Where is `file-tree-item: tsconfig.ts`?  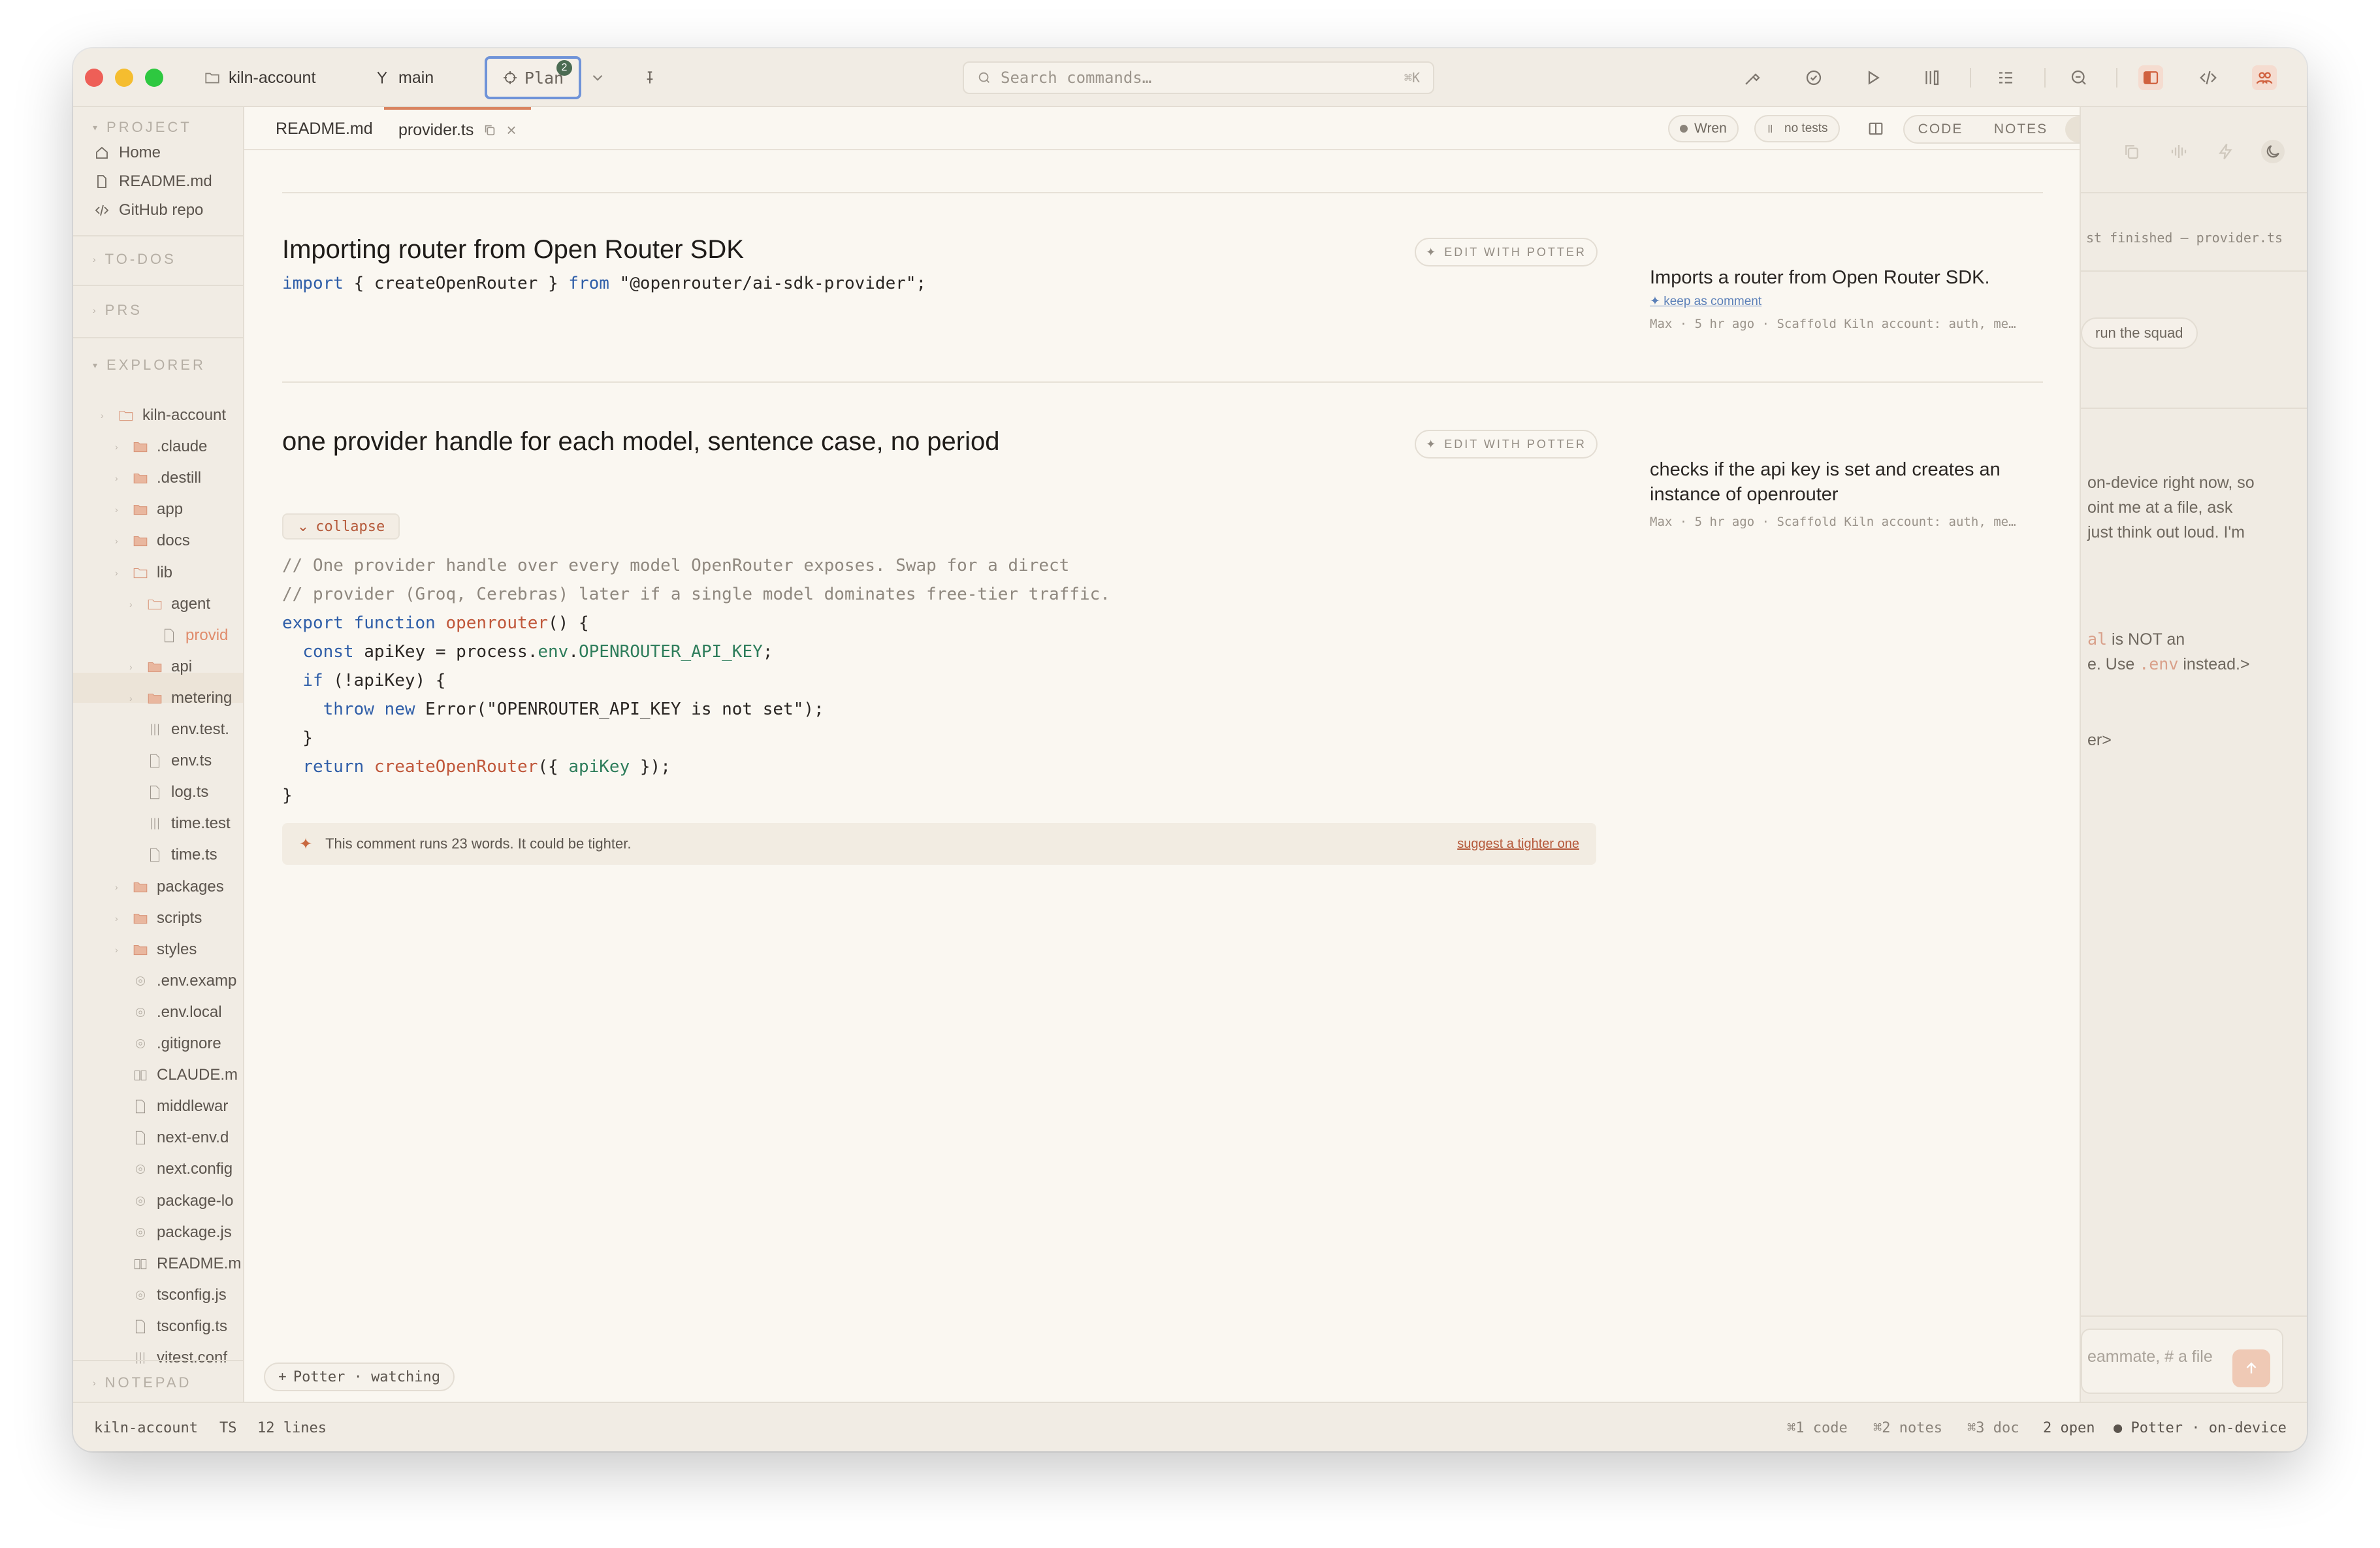
file-tree-item: tsconfig.ts is located at coordinates (171, 1327).